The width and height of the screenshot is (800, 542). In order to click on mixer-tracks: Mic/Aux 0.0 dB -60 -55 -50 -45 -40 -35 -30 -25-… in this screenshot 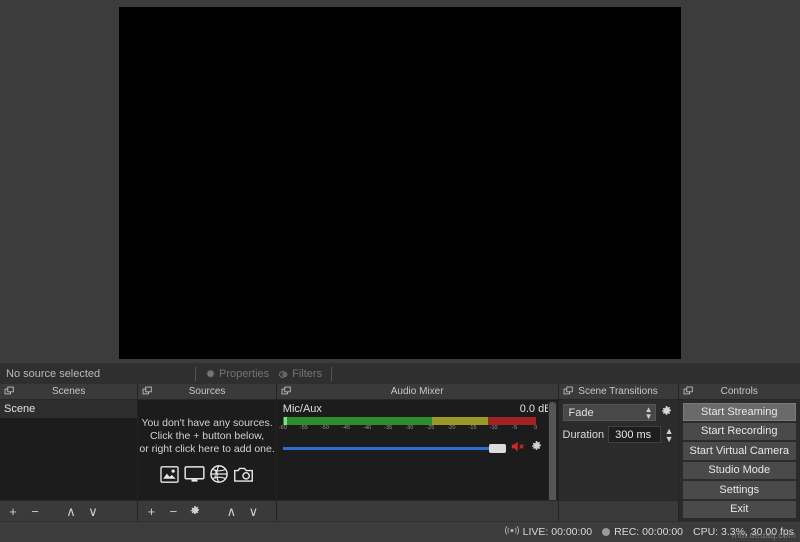, I will do `click(417, 450)`.